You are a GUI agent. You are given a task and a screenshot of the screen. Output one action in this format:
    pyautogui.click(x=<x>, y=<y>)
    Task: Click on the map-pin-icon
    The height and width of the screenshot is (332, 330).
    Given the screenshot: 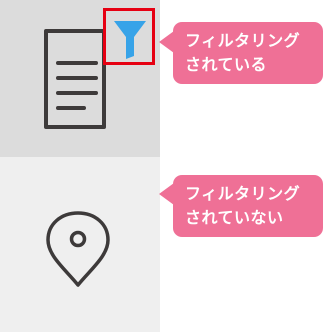 What is the action you would take?
    pyautogui.click(x=78, y=249)
    